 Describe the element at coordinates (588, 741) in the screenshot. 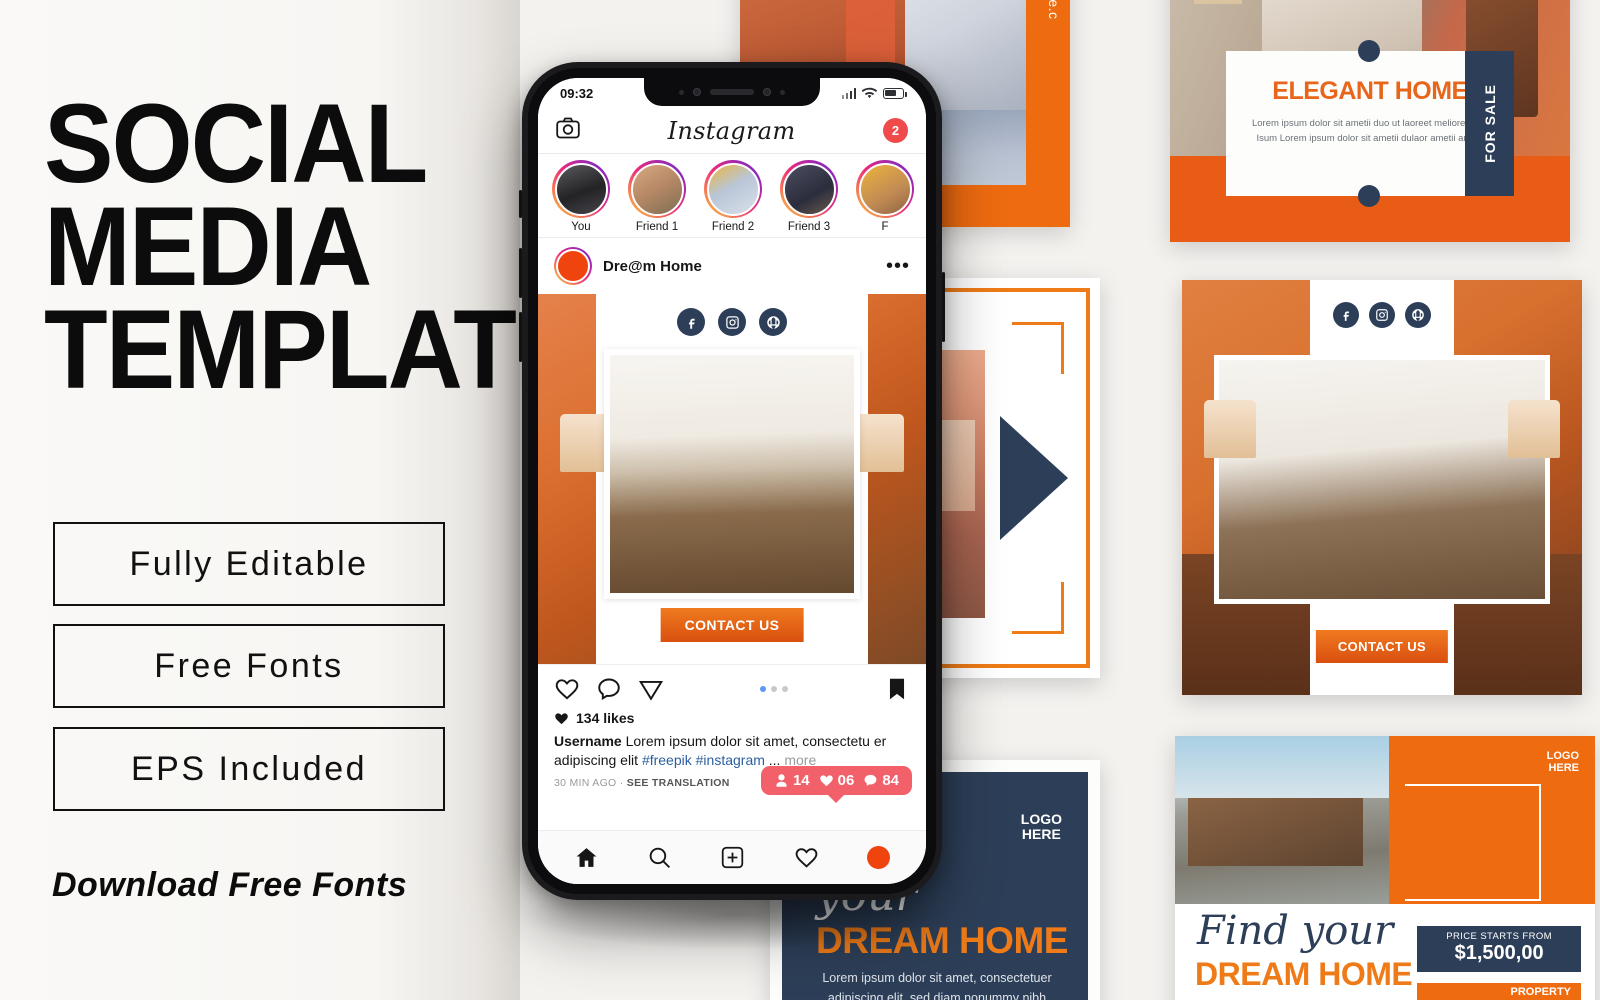

I see `caption-username: Username` at that location.